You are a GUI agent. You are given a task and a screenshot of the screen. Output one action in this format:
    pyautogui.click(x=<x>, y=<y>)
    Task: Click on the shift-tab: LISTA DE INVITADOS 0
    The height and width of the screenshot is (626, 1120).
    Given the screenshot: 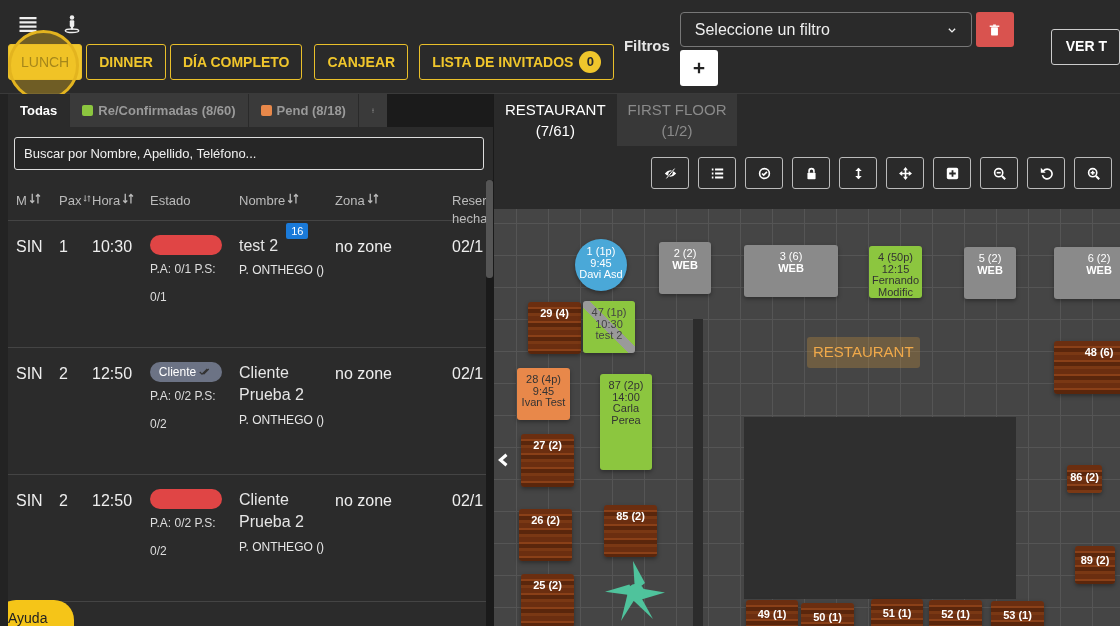 What is the action you would take?
    pyautogui.click(x=517, y=62)
    